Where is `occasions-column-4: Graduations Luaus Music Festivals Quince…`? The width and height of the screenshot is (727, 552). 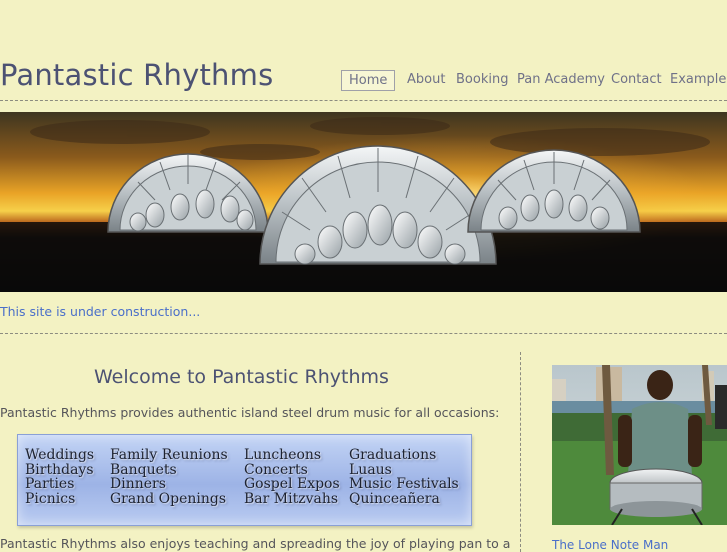
occasions-column-4: Graduations Luaus Music Festivals Quince… is located at coordinates (404, 477).